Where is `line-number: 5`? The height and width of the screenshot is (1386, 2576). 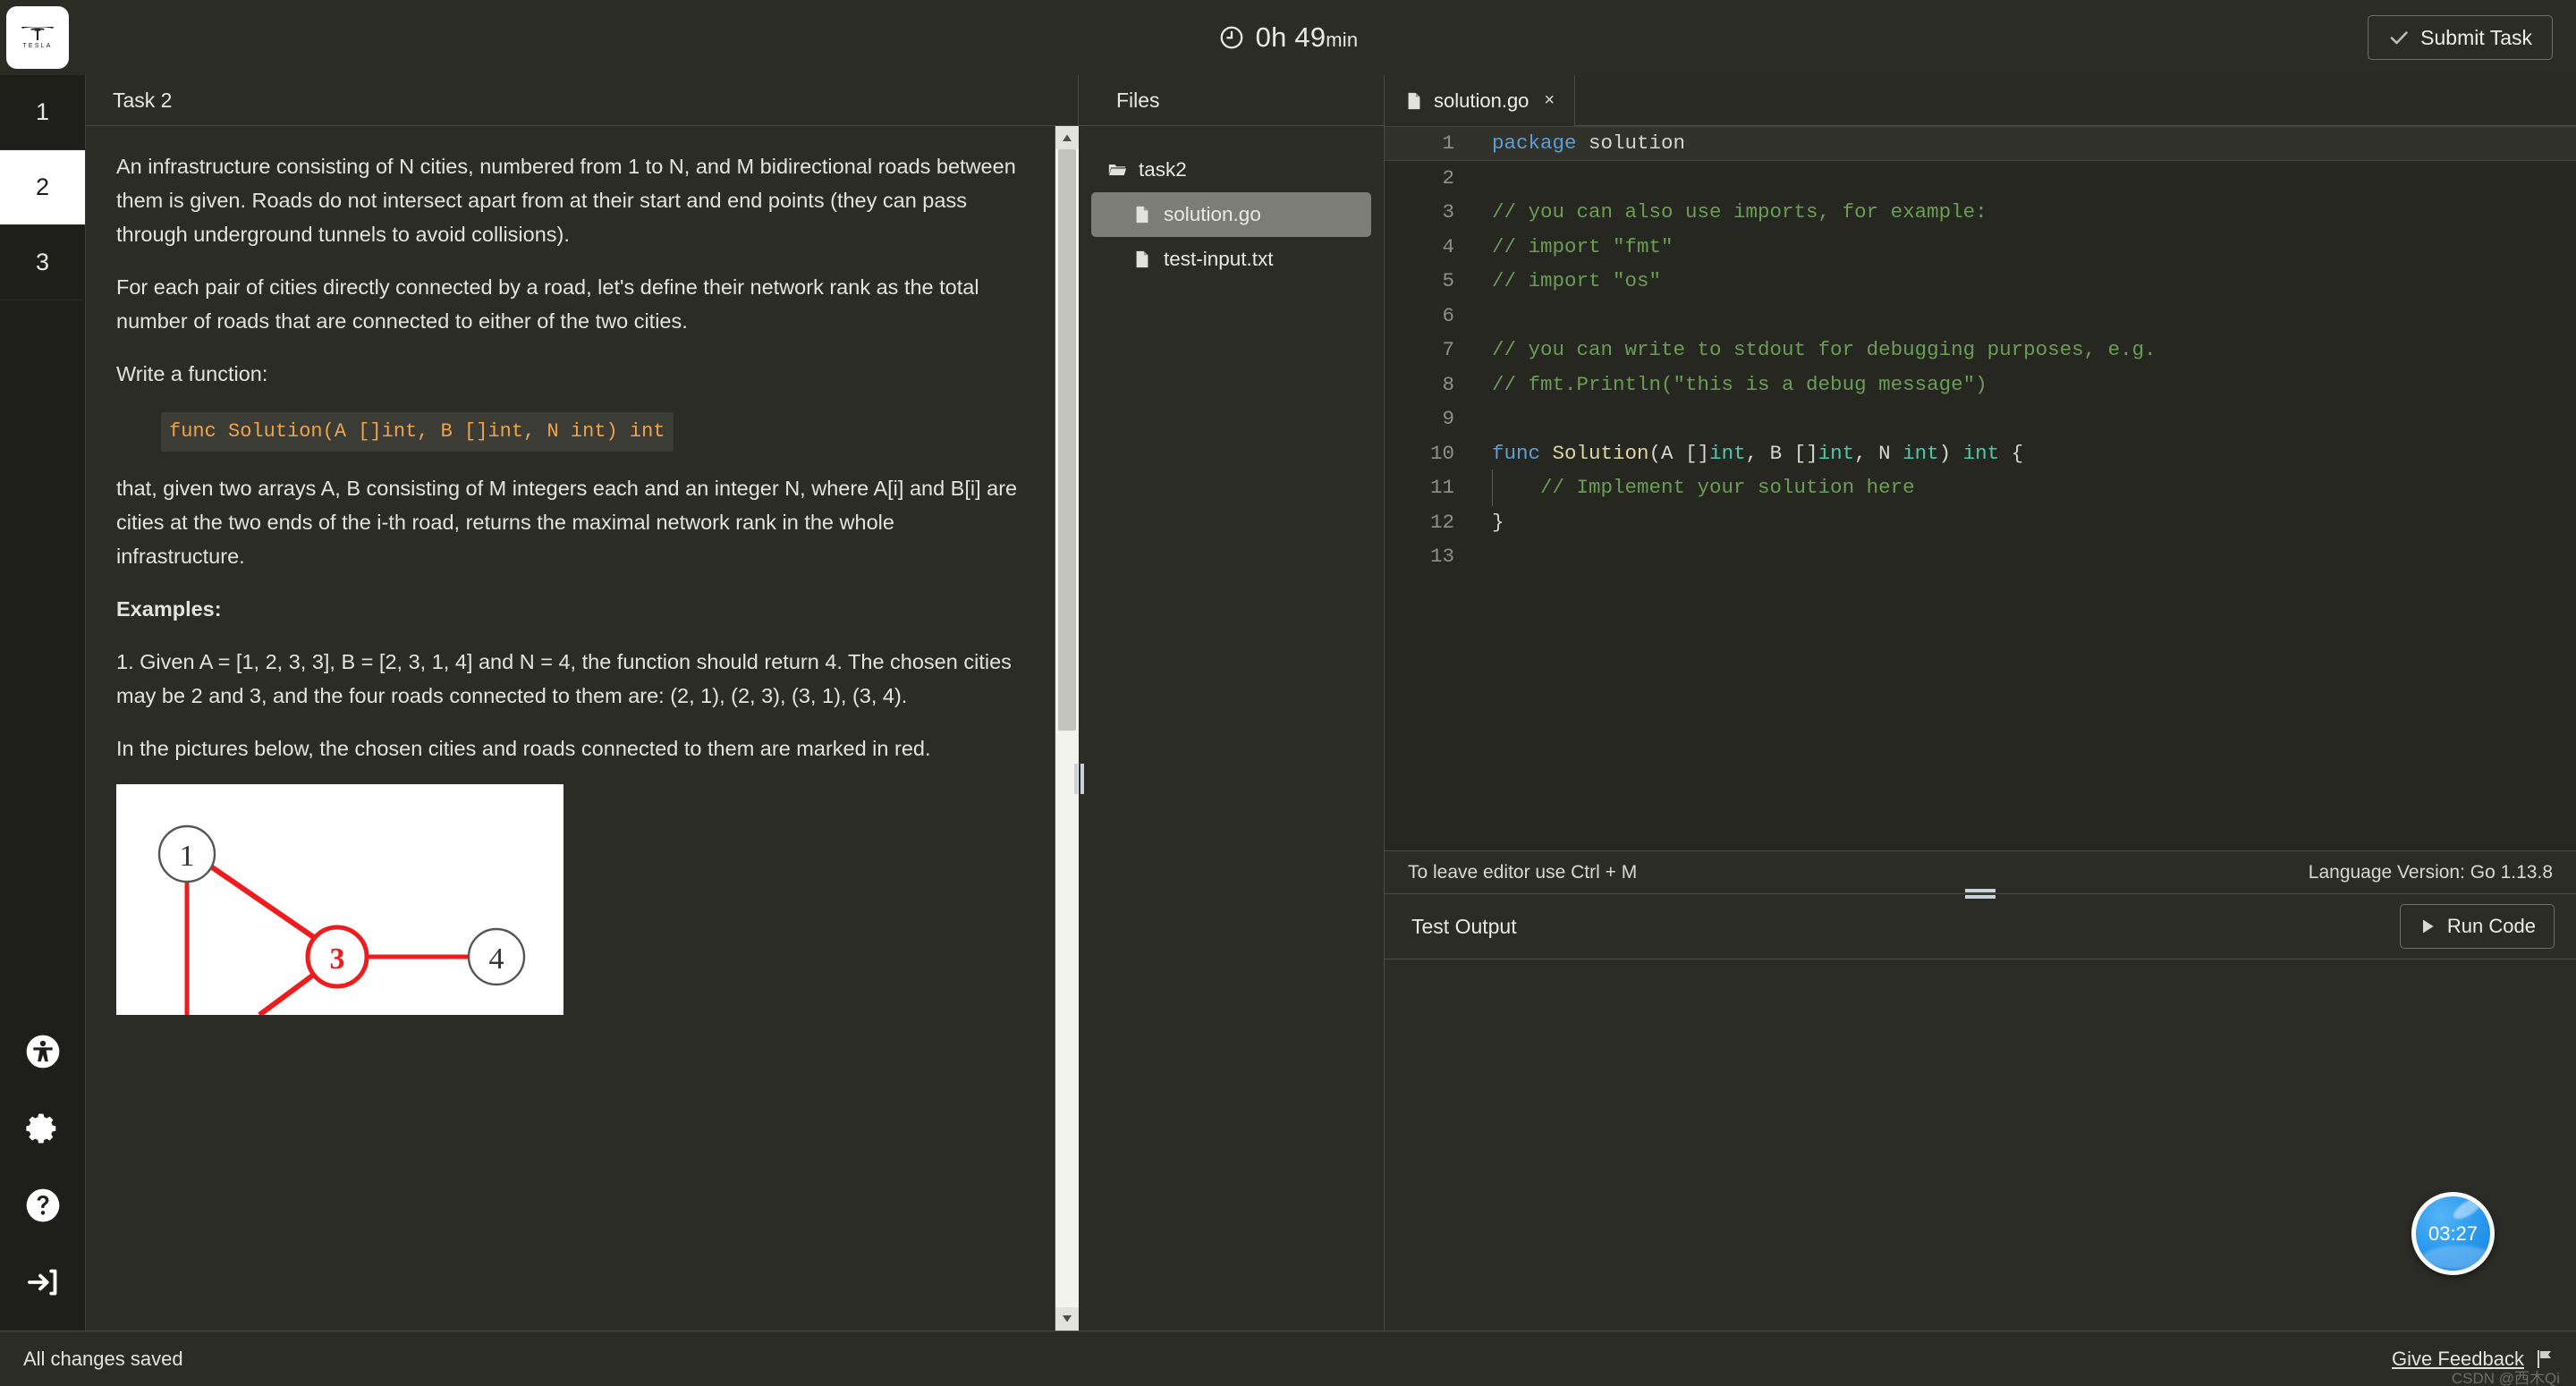
line-number: 5 is located at coordinates (1448, 280).